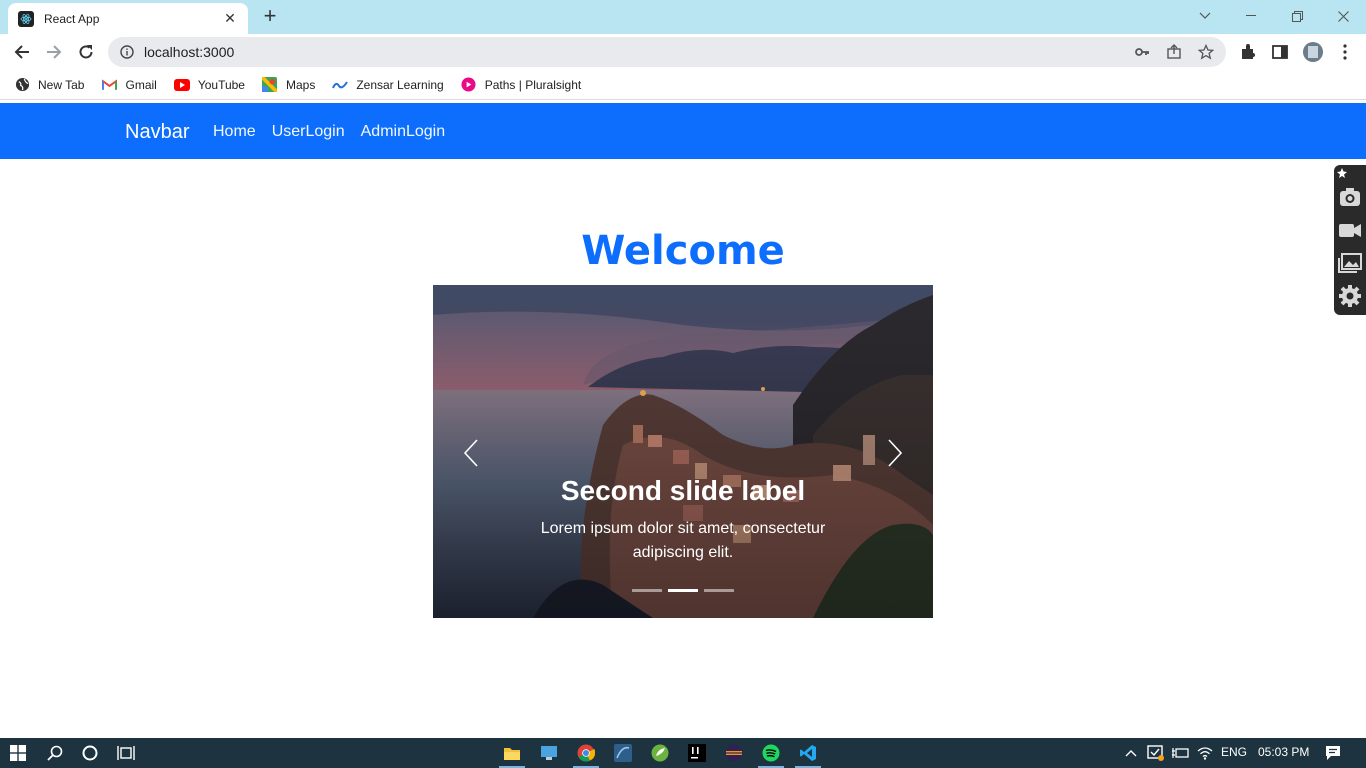  Describe the element at coordinates (683, 131) in the screenshot. I see `app-navbar: Navbar Home UserLogin AdminLogin` at that location.